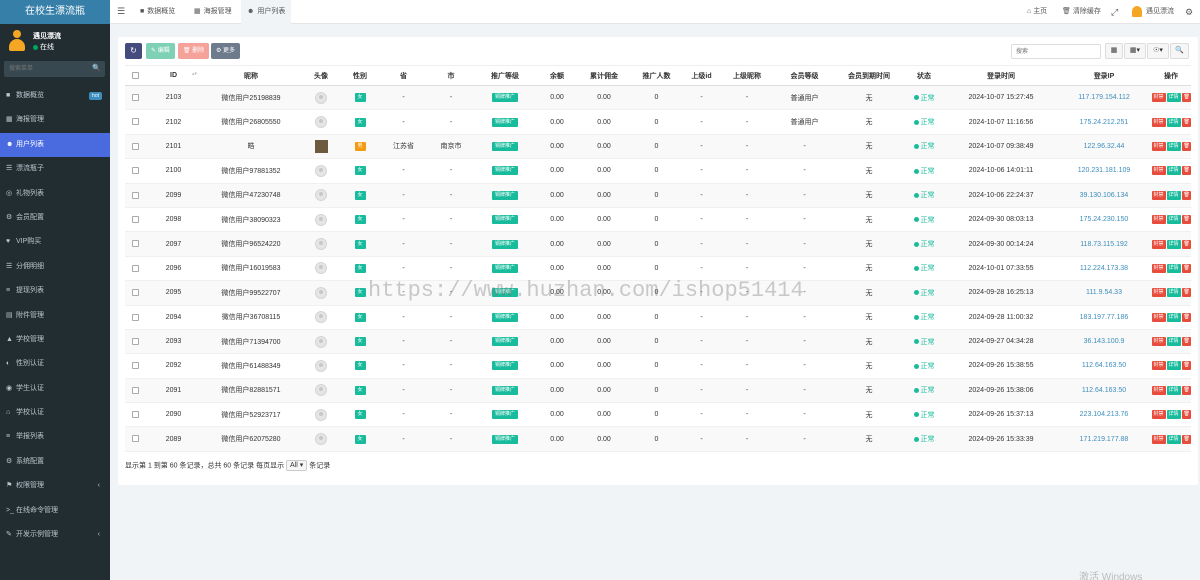  Describe the element at coordinates (226, 51) in the screenshot. I see `more-button: ⚙ 更多` at that location.